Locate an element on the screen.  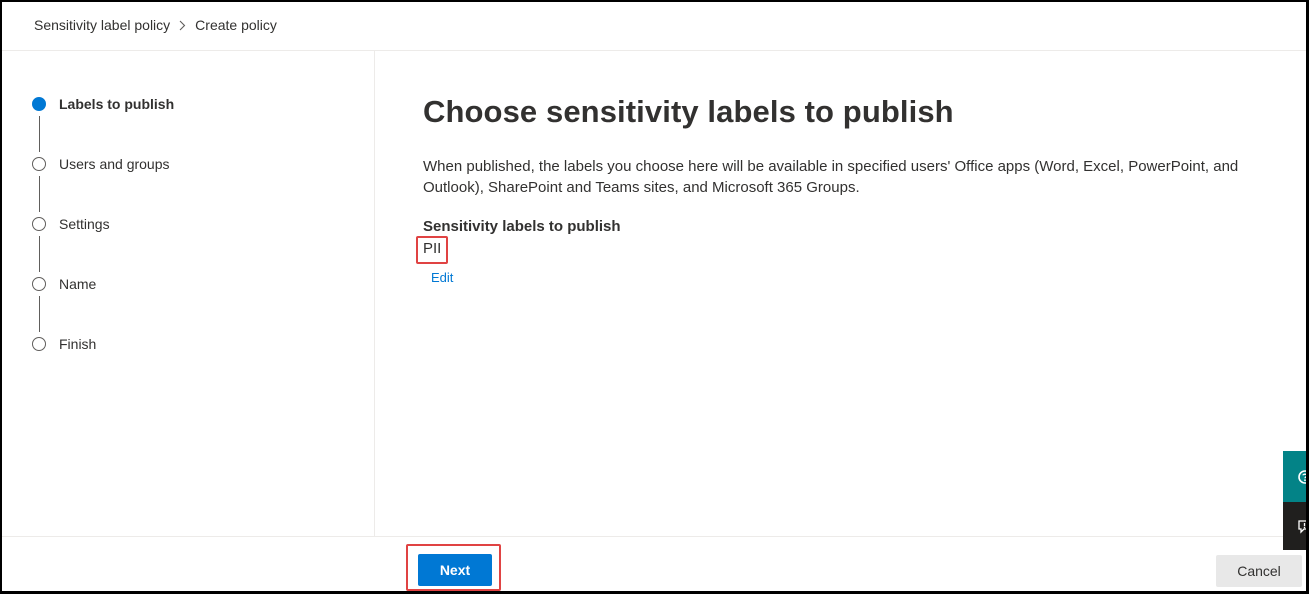
chevron-right-icon is located at coordinates (182, 25).